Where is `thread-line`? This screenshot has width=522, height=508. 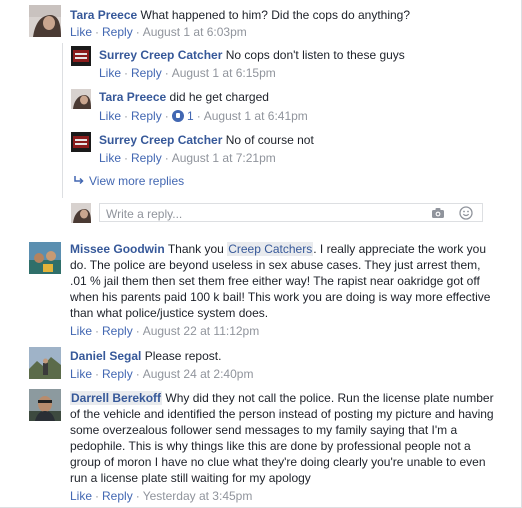
thread-line is located at coordinates (62, 120).